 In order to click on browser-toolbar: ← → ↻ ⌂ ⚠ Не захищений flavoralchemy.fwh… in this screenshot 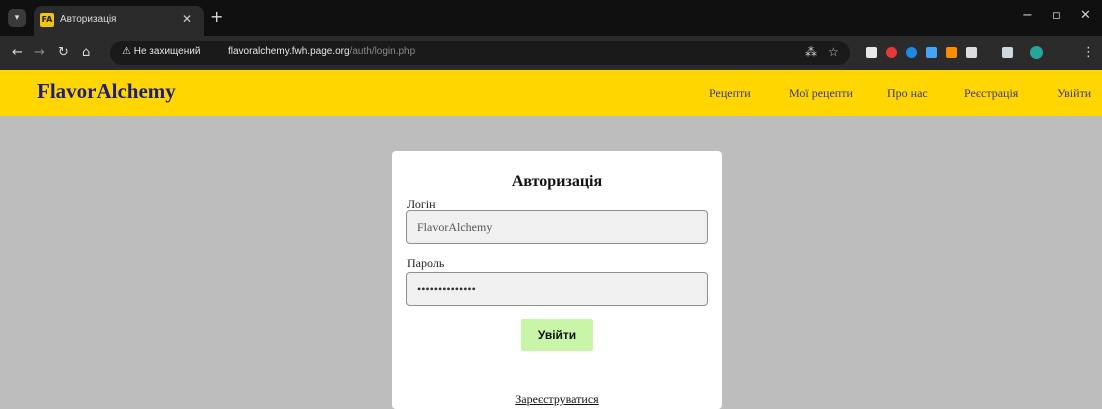, I will do `click(551, 53)`.